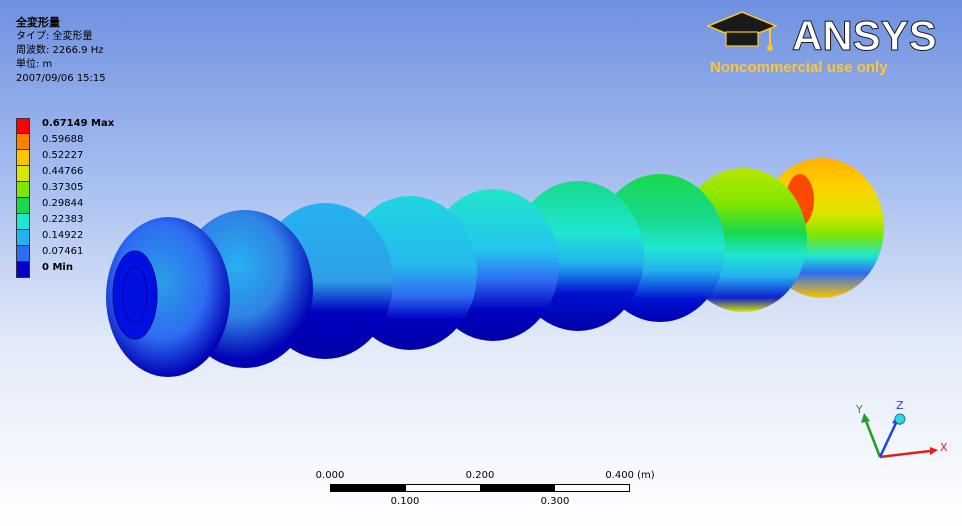 This screenshot has width=962, height=526. I want to click on legend-label: 0 Min, so click(57, 267).